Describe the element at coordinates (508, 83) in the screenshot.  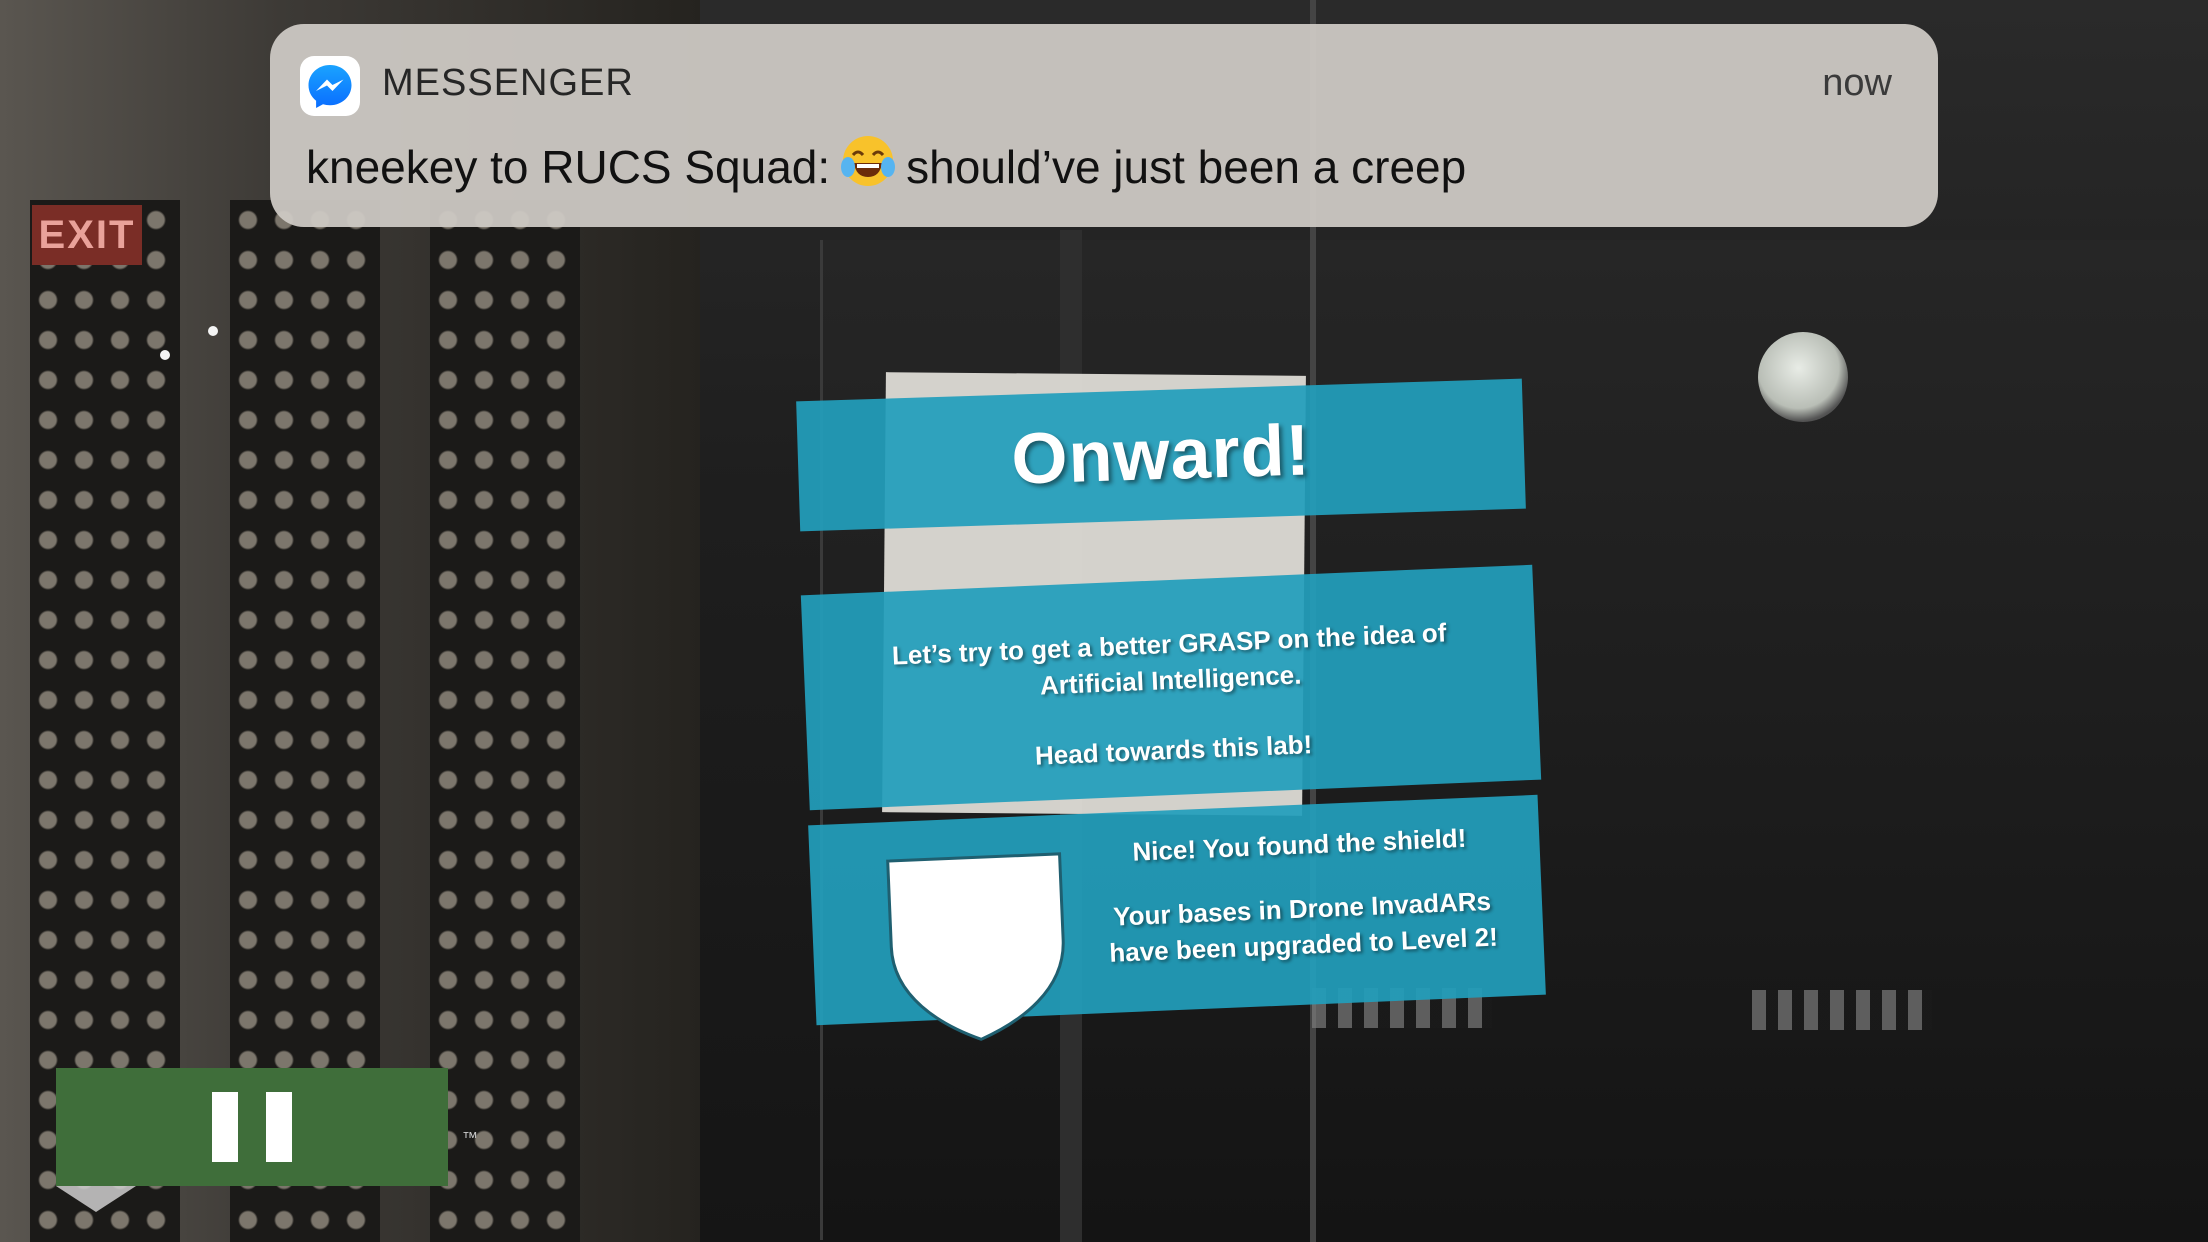
I see `notification-app-name: MESSENGER` at that location.